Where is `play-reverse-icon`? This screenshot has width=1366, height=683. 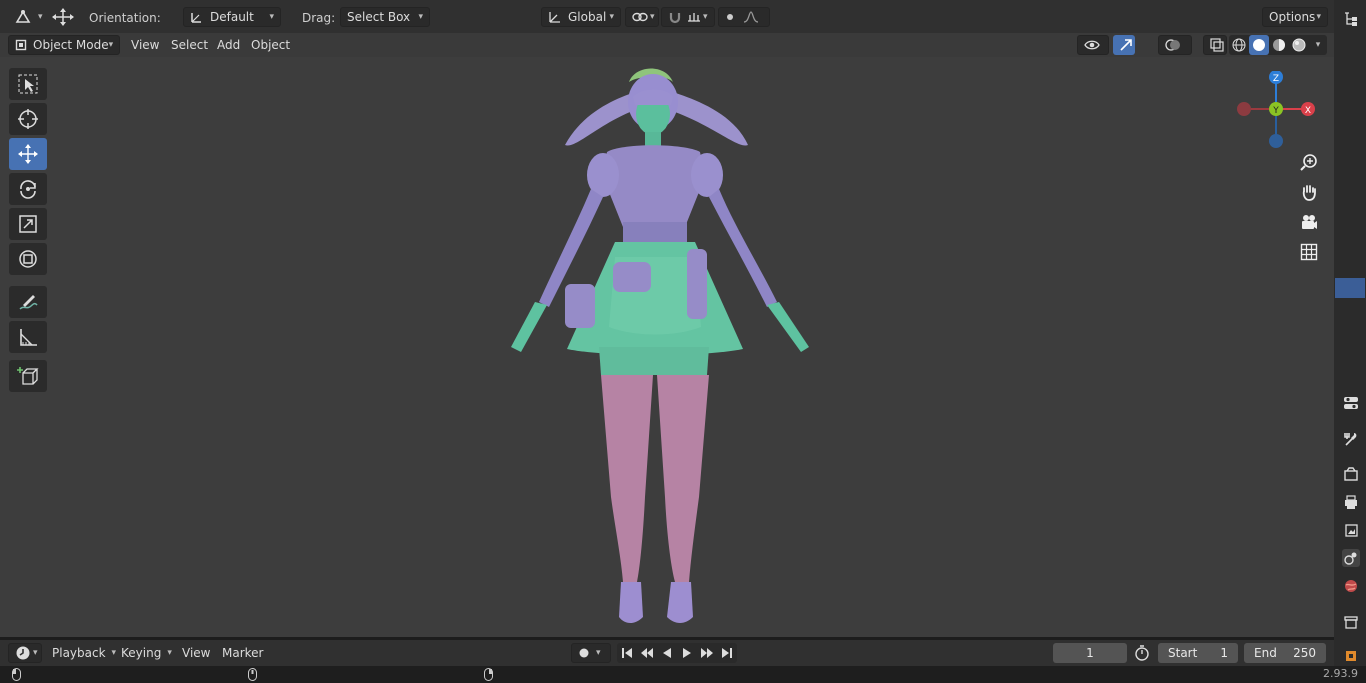 play-reverse-icon is located at coordinates (667, 653).